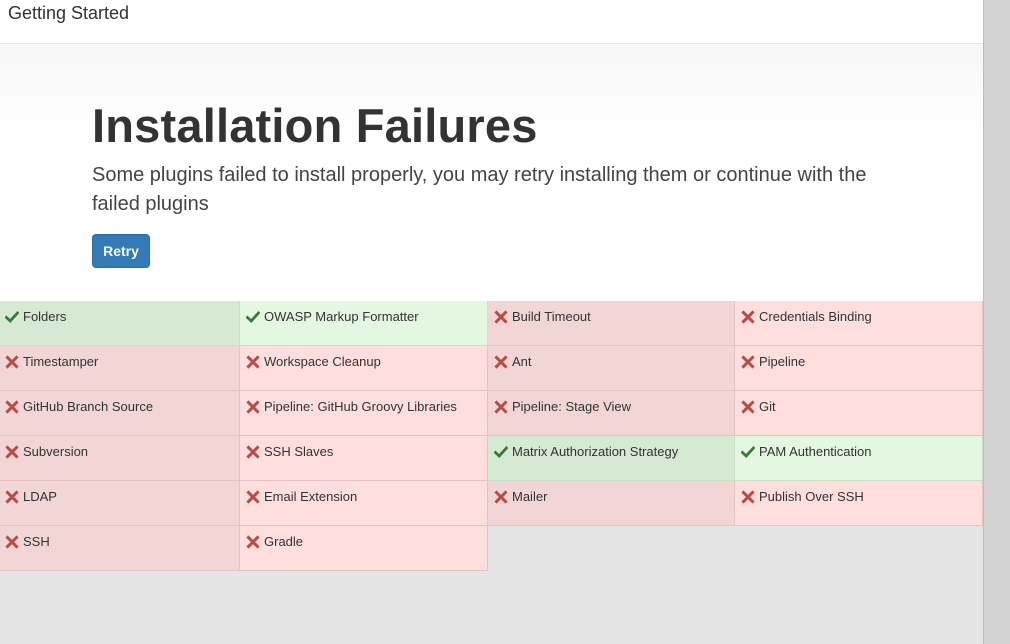  Describe the element at coordinates (36, 541) in the screenshot. I see `plugin-name: SSH` at that location.